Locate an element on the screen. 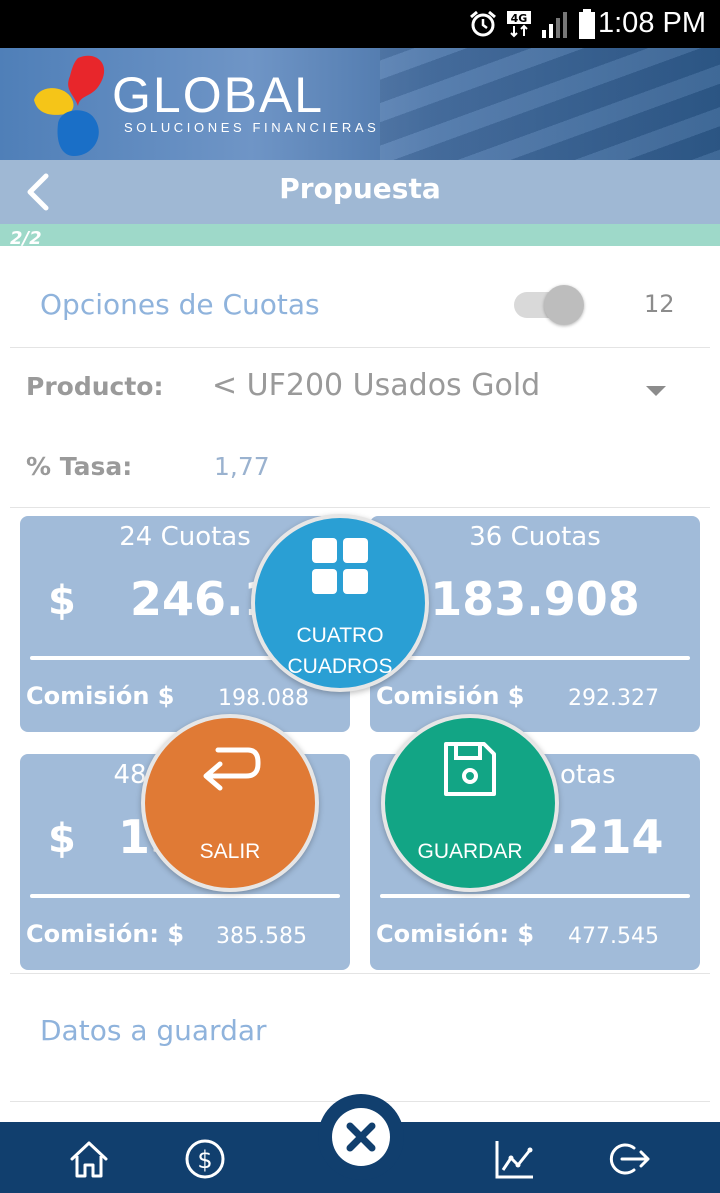 The image size is (720, 1193). installment-options-toggle is located at coordinates (549, 305).